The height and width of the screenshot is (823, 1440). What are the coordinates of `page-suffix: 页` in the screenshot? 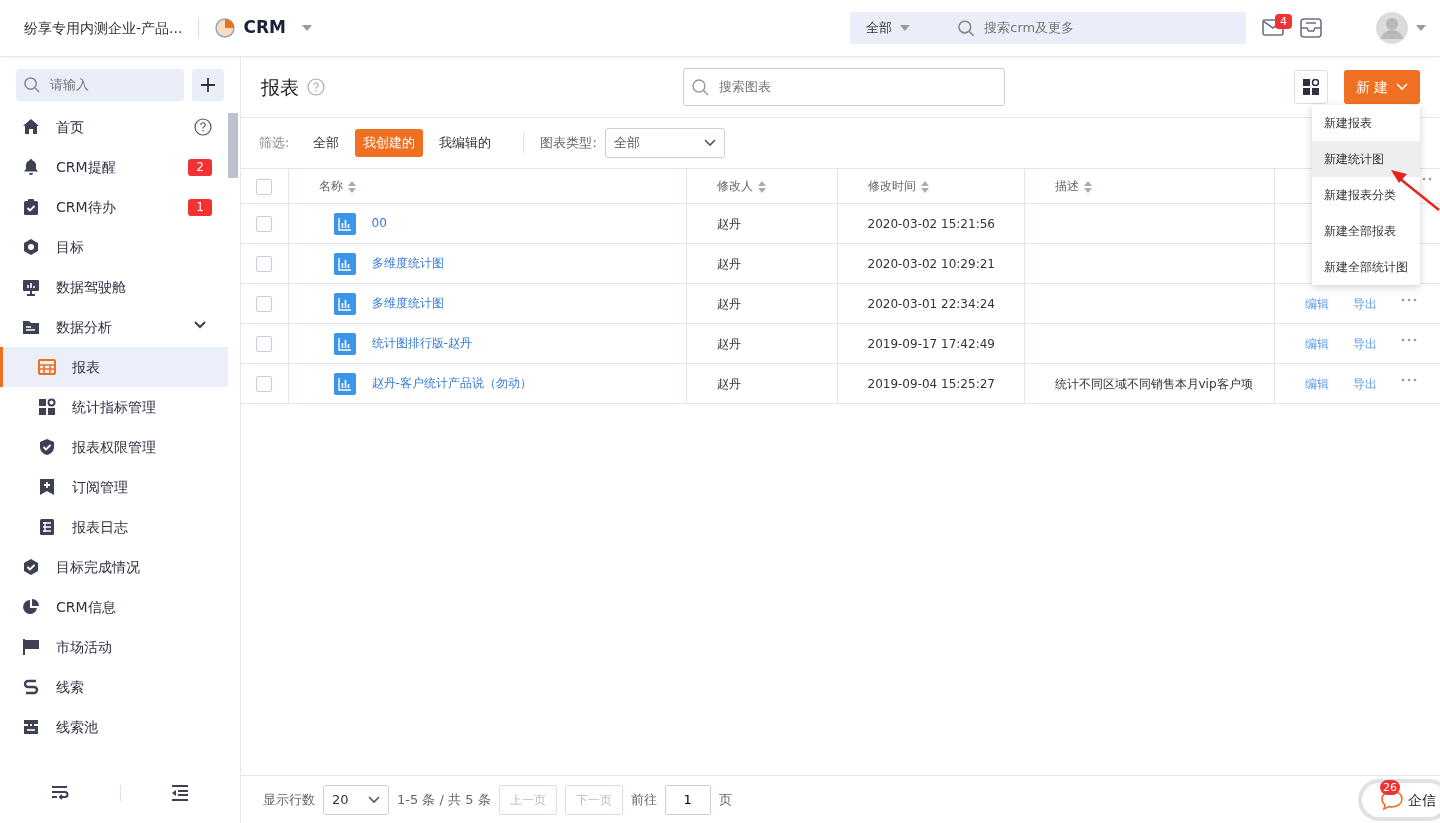 It's located at (725, 799).